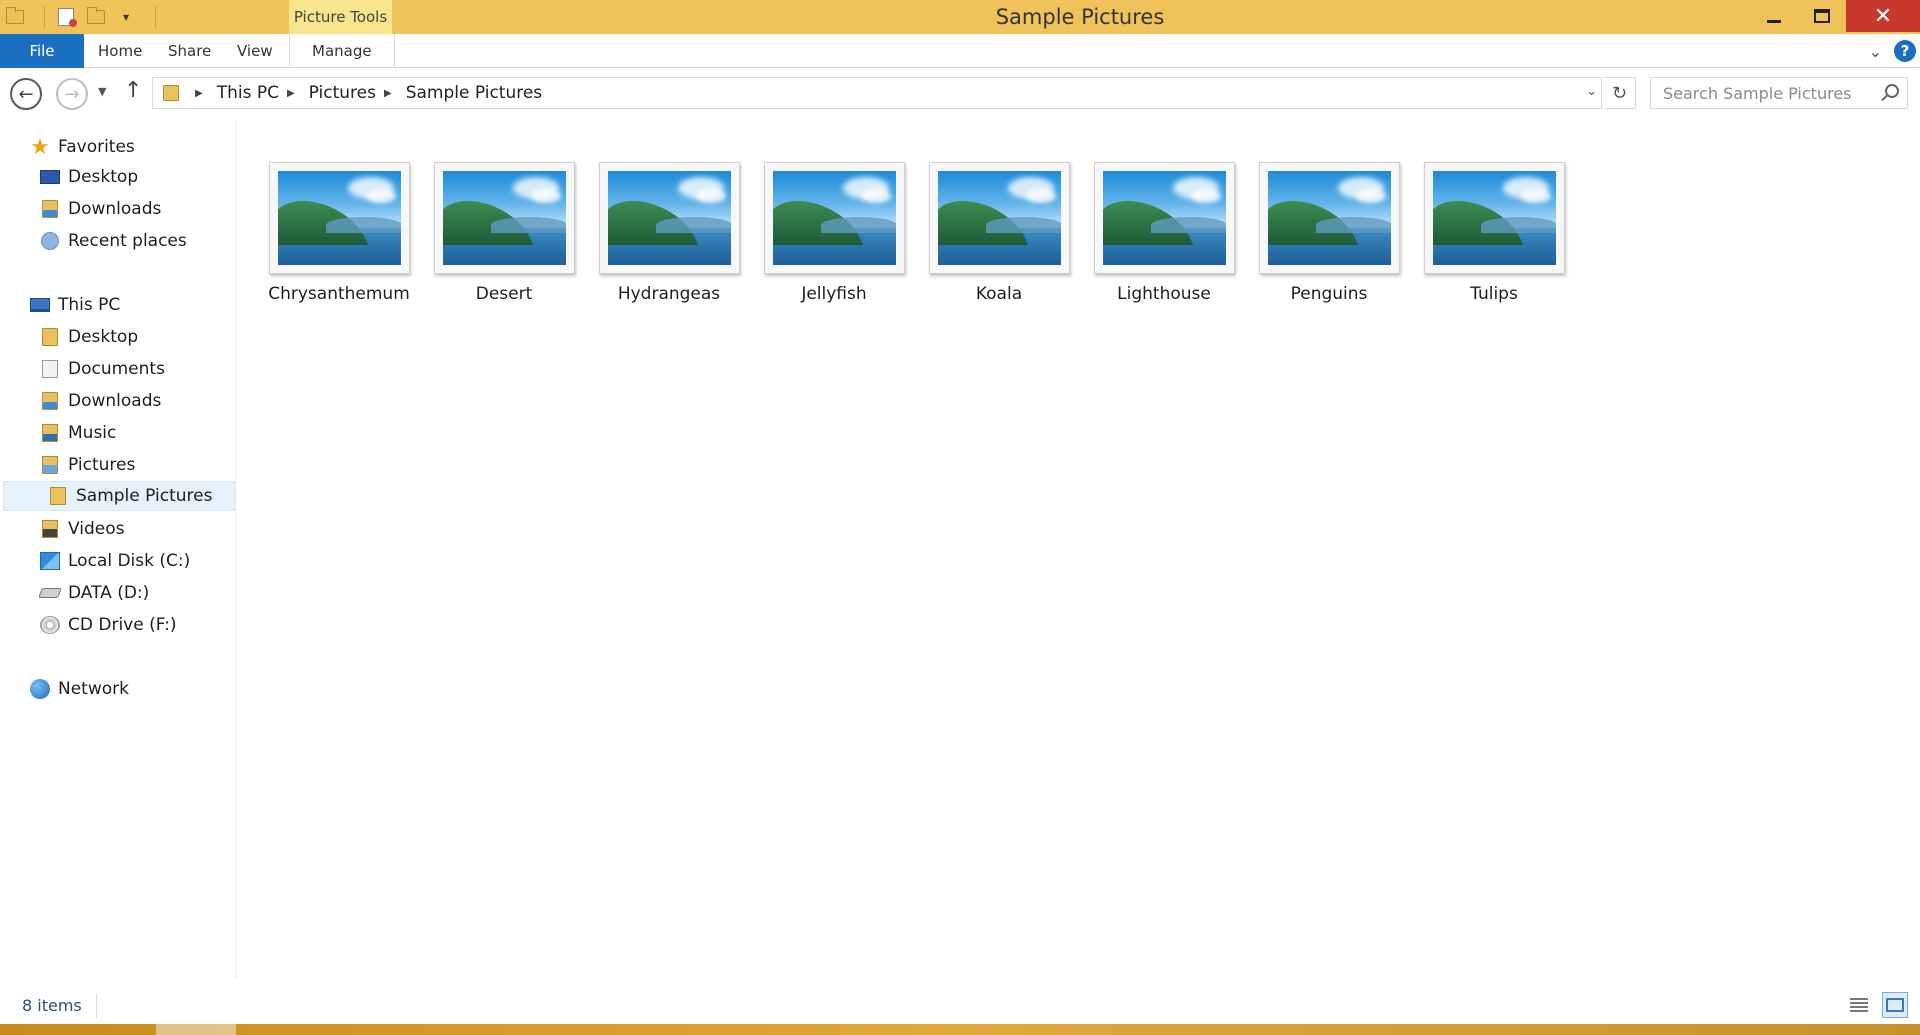 The height and width of the screenshot is (1035, 1920). Describe the element at coordinates (89, 305) in the screenshot. I see `nav-label: This PC` at that location.